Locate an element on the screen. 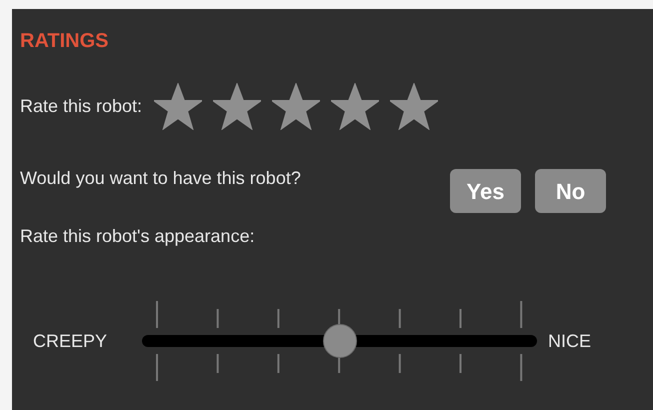 The height and width of the screenshot is (410, 653). max-label: NICE is located at coordinates (570, 341).